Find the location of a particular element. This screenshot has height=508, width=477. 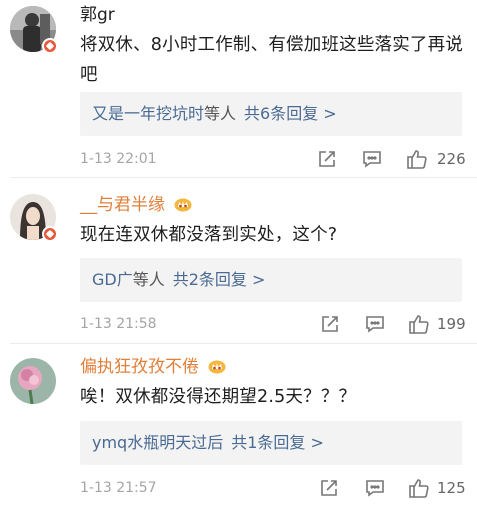

comment-text: 将双休、8小时工作制、有偿加班这些落实了再说吧 is located at coordinates (272, 60).